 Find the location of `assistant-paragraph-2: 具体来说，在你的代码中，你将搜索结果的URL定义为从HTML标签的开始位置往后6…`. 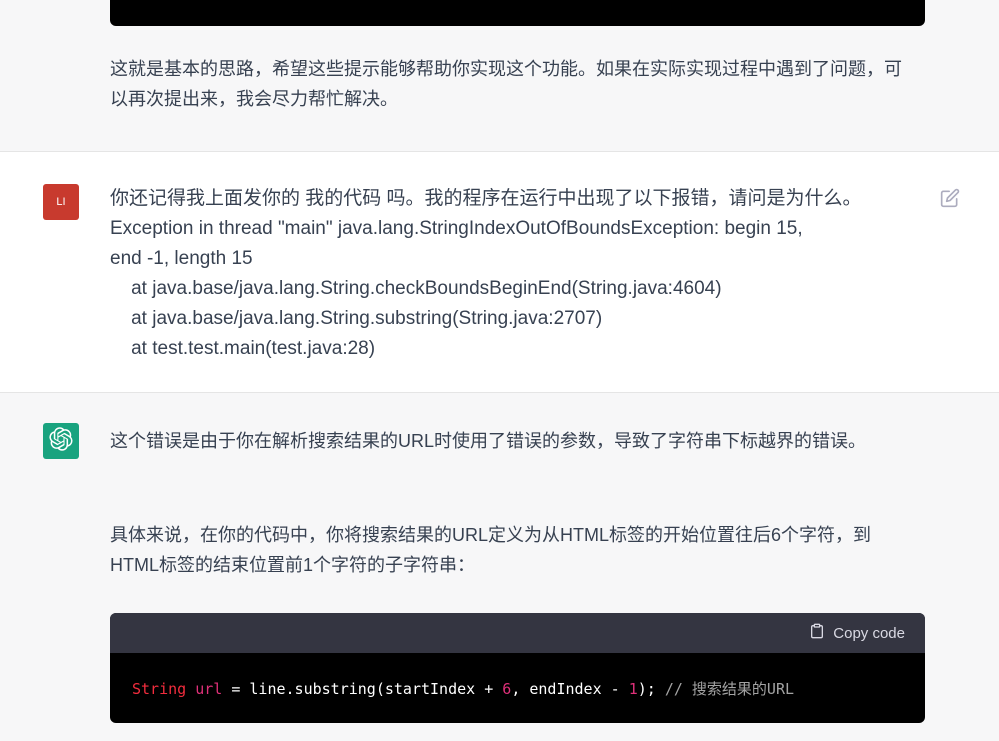

assistant-paragraph-2: 具体来说，在你的代码中，你将搜索结果的URL定义为从HTML标签的开始位置往后6… is located at coordinates (491, 550).